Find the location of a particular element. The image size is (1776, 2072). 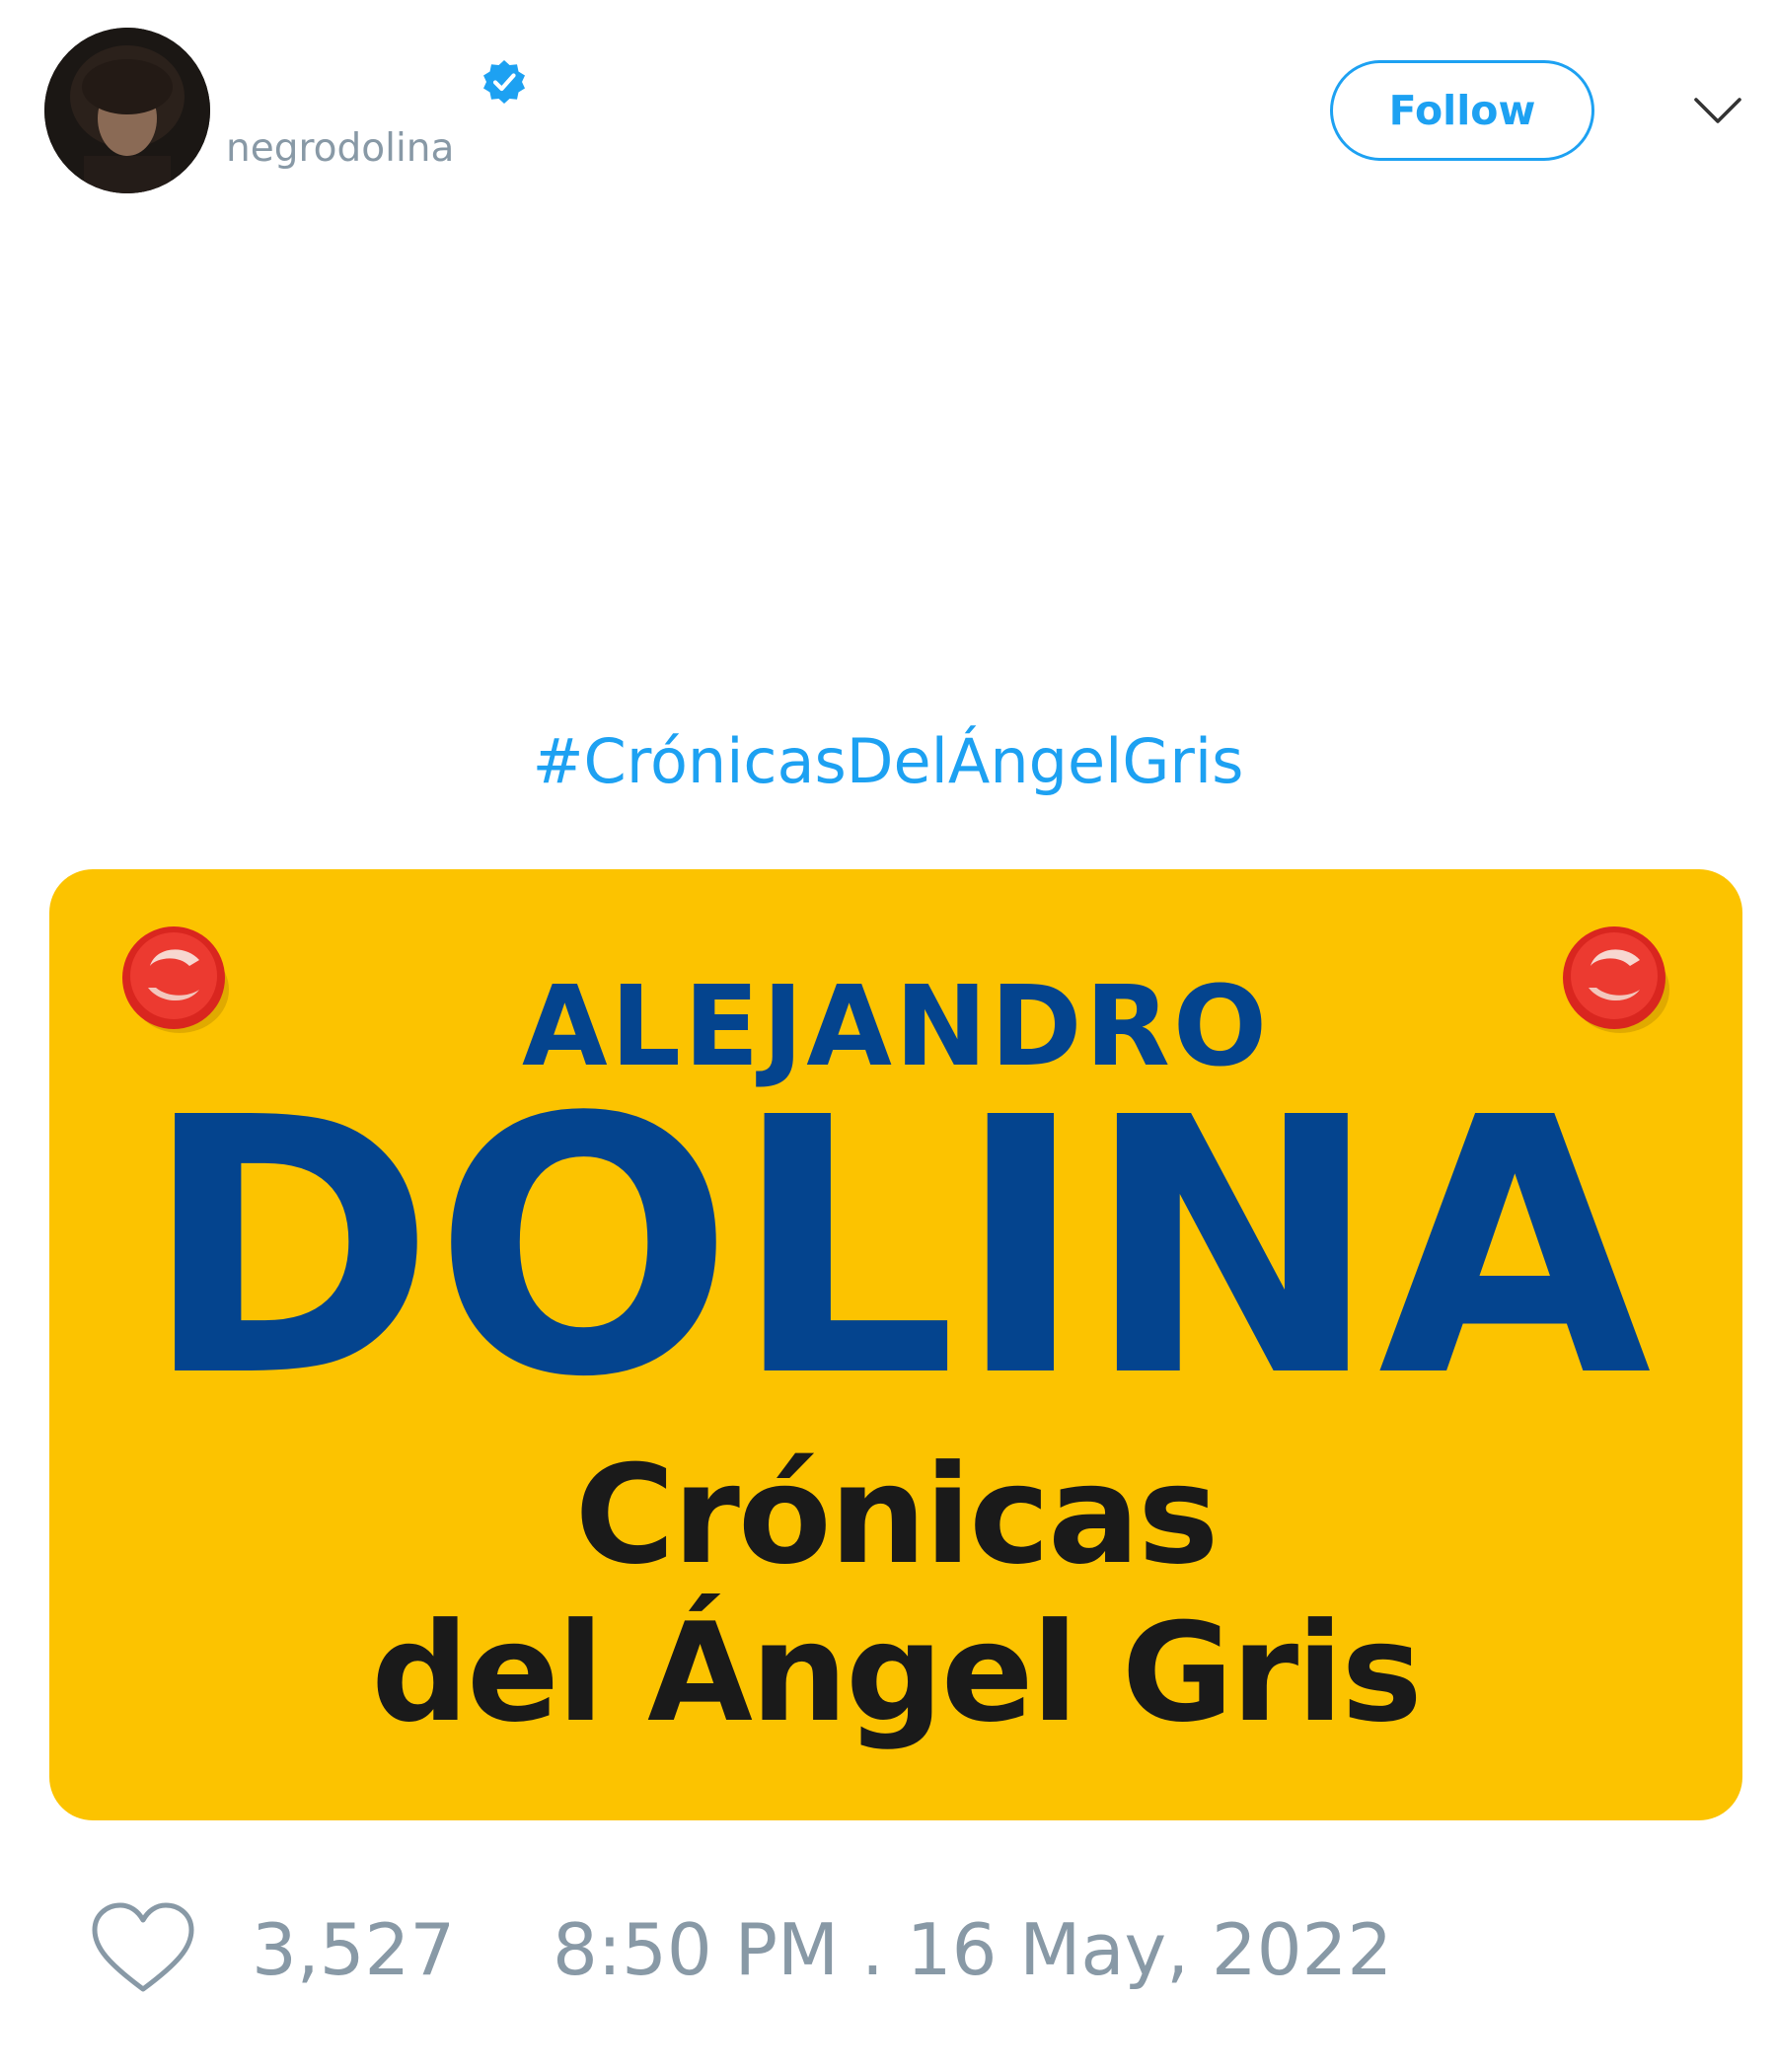

like-count: 3,527 is located at coordinates (354, 1950).